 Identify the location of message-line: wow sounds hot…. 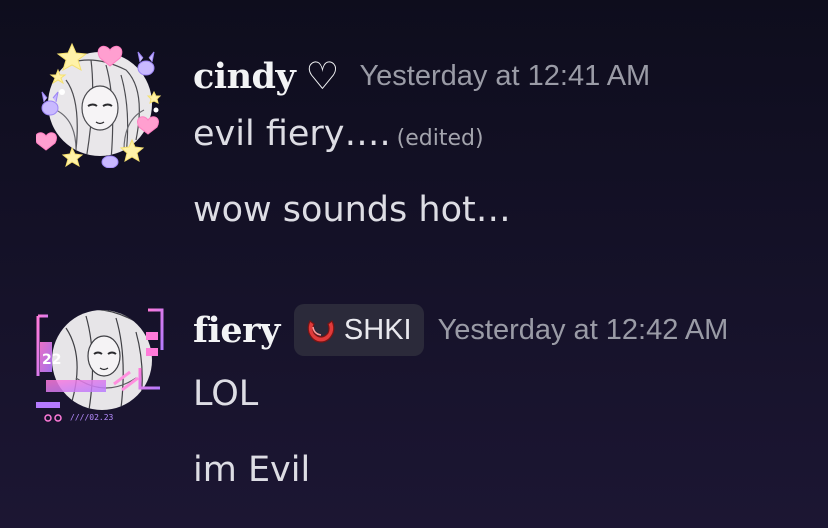
(352, 210).